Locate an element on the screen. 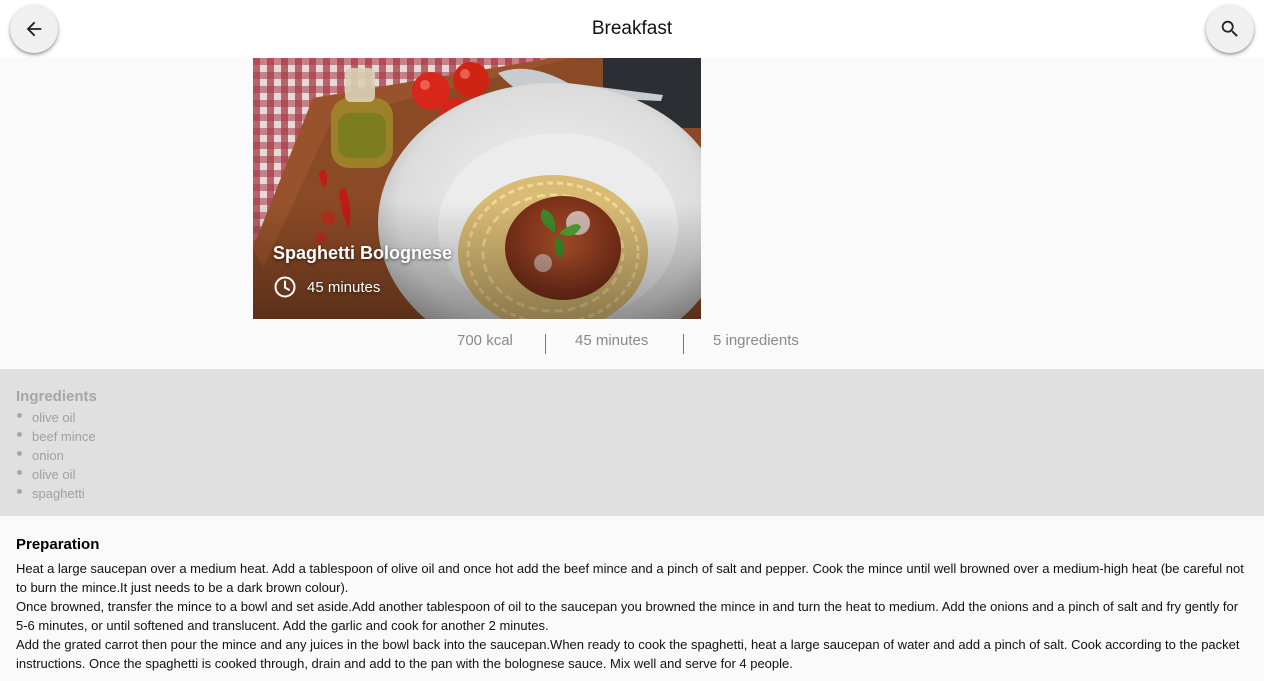  search-button is located at coordinates (1230, 29).